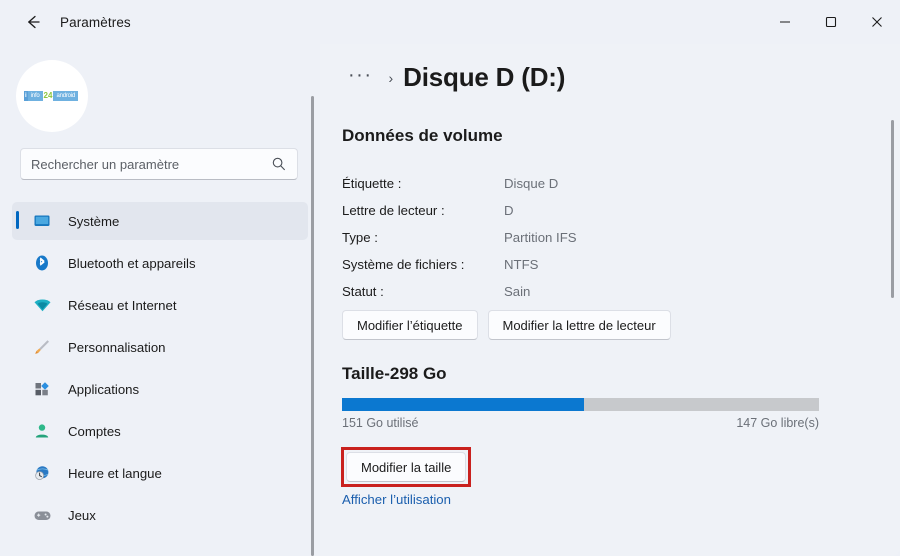 The width and height of the screenshot is (900, 556). What do you see at coordinates (35, 96) in the screenshot?
I see `avatar-logo-part-1: info` at bounding box center [35, 96].